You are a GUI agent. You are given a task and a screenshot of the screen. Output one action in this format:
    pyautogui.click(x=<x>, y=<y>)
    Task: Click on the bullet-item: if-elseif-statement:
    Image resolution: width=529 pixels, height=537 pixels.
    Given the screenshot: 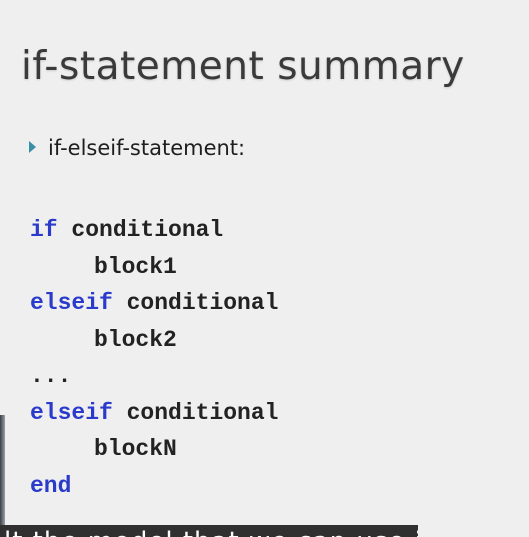 What is the action you would take?
    pyautogui.click(x=137, y=148)
    